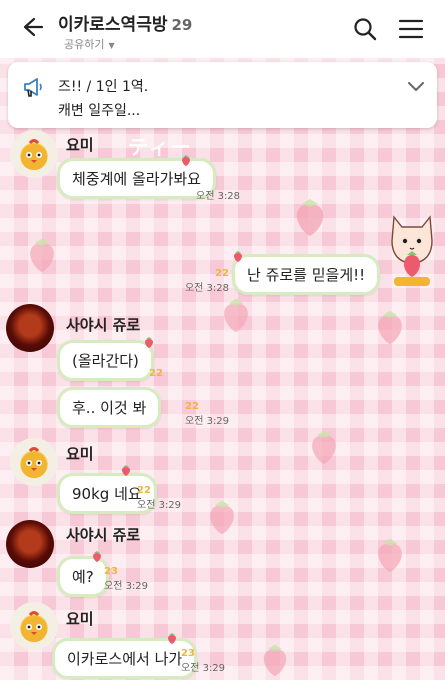 The height and width of the screenshot is (680, 445). What do you see at coordinates (33, 87) in the screenshot?
I see `megaphone-icon` at bounding box center [33, 87].